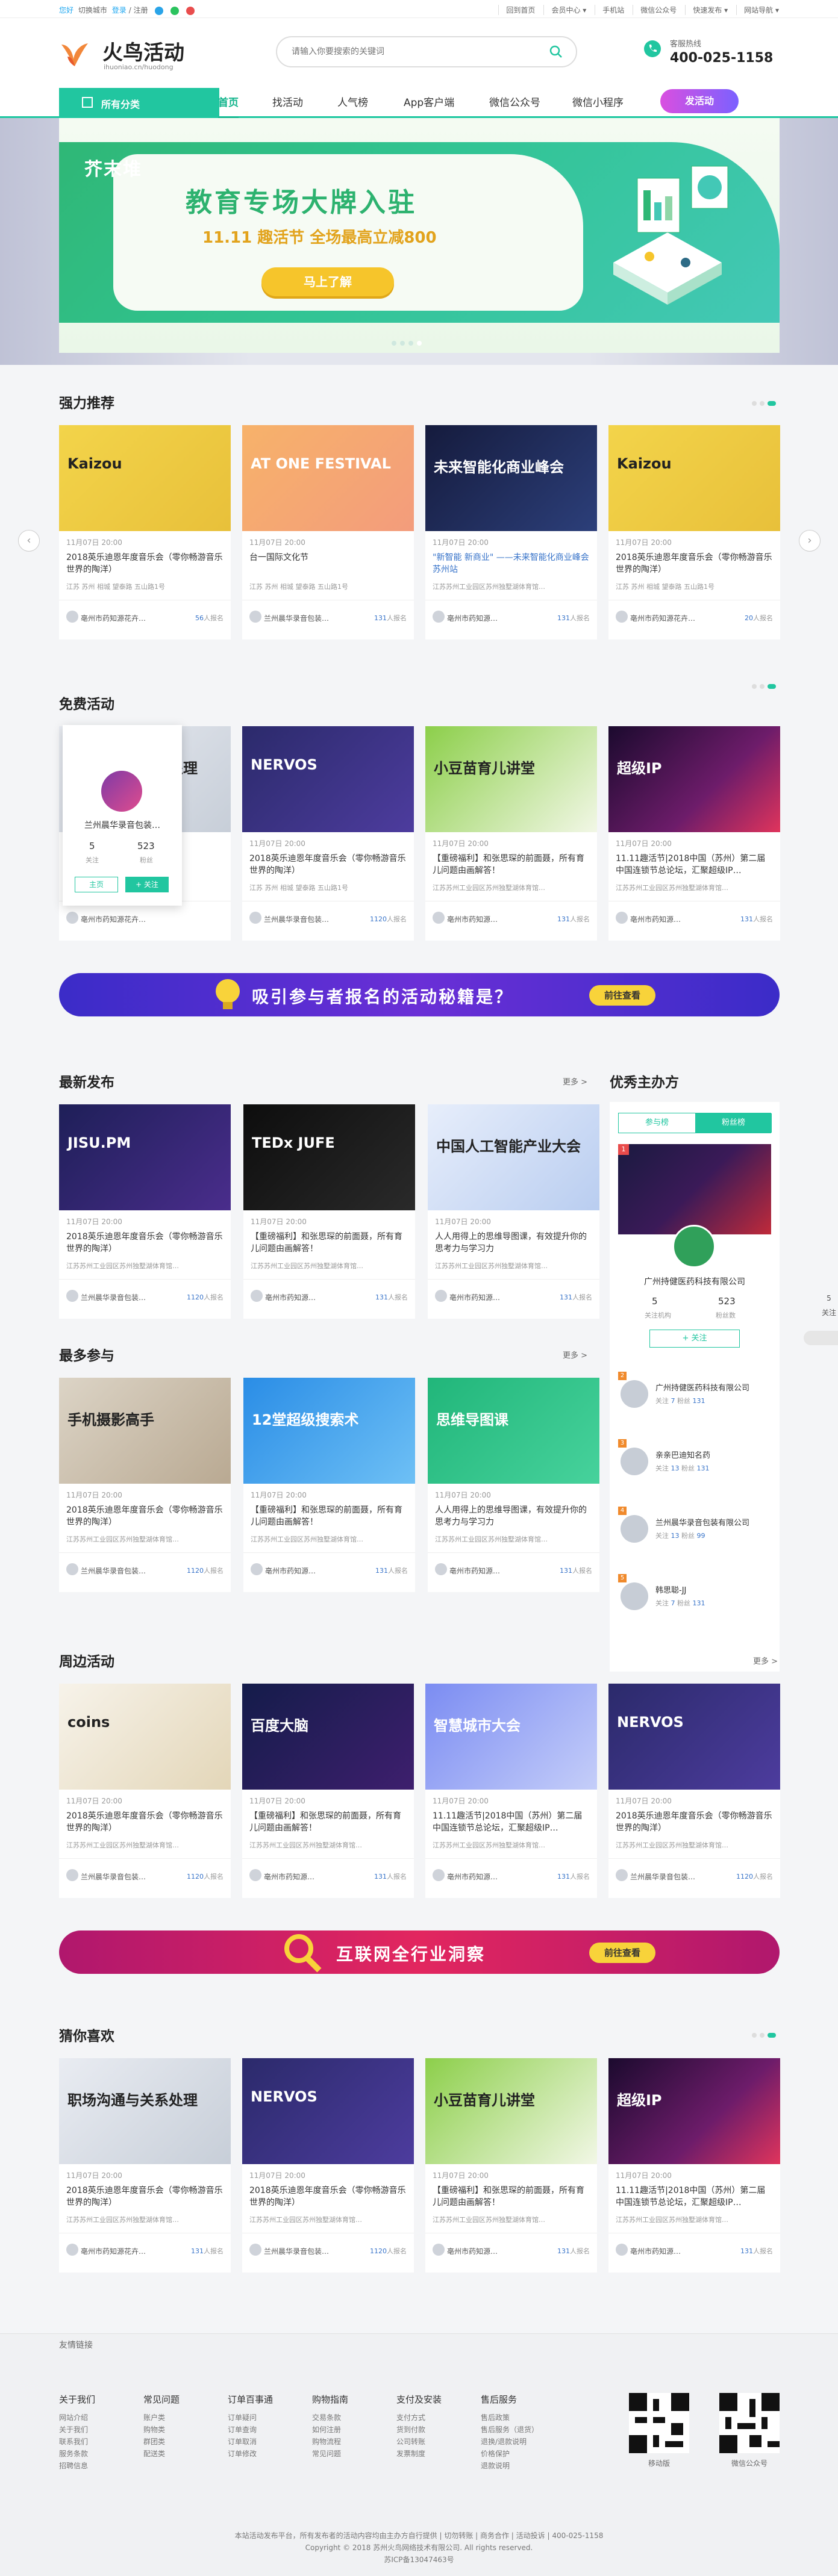 The height and width of the screenshot is (2576, 838). I want to click on ad-strip-1-button: 前往查看, so click(622, 996).